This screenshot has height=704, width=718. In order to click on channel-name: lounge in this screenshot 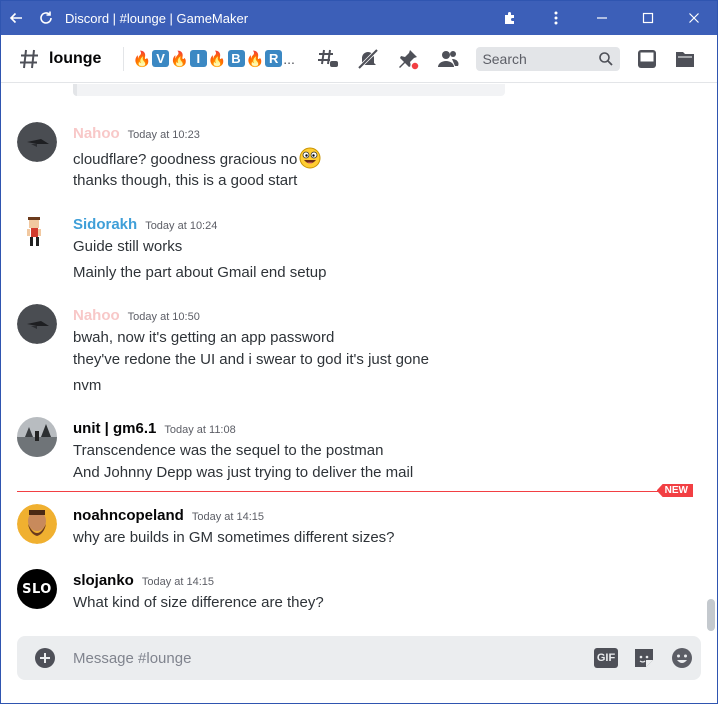, I will do `click(75, 58)`.